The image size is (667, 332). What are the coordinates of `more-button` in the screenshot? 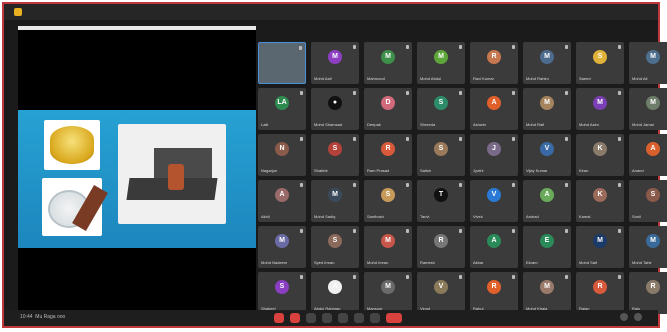 It's located at (375, 318).